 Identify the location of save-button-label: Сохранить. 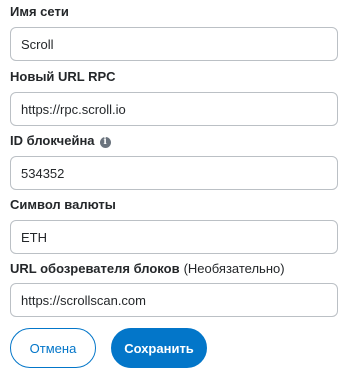
(159, 348).